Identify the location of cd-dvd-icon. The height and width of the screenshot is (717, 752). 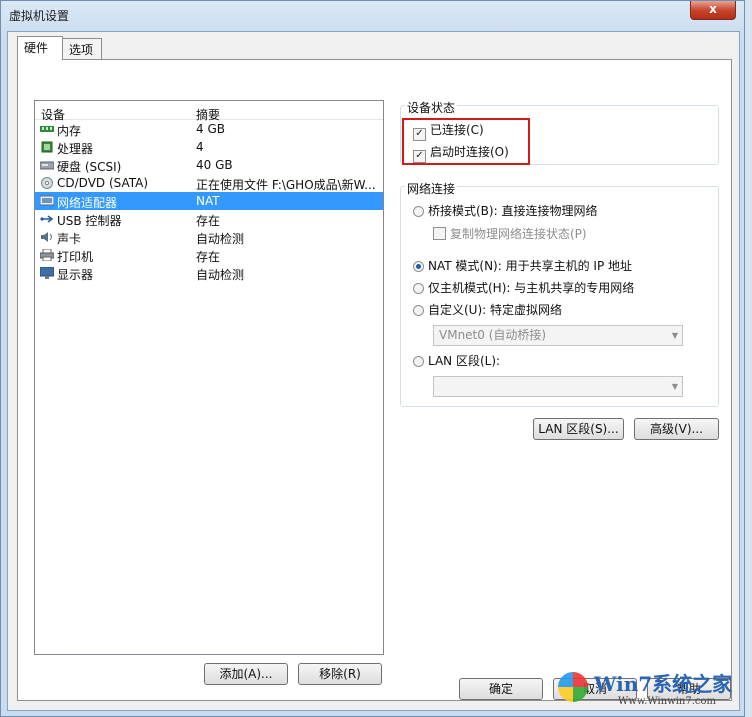
(47, 183).